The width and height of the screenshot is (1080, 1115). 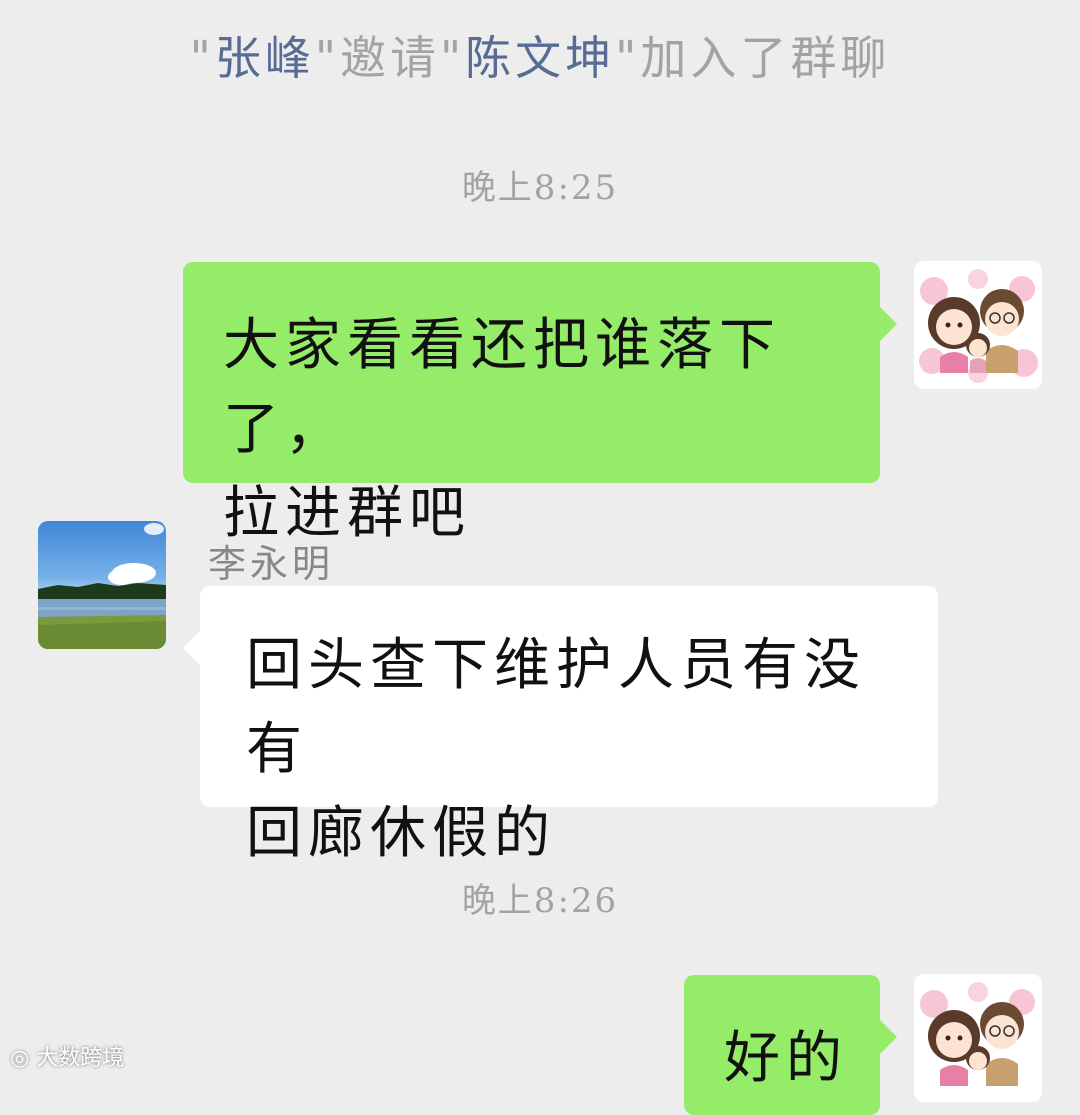 I want to click on sender-avatar, so click(x=102, y=585).